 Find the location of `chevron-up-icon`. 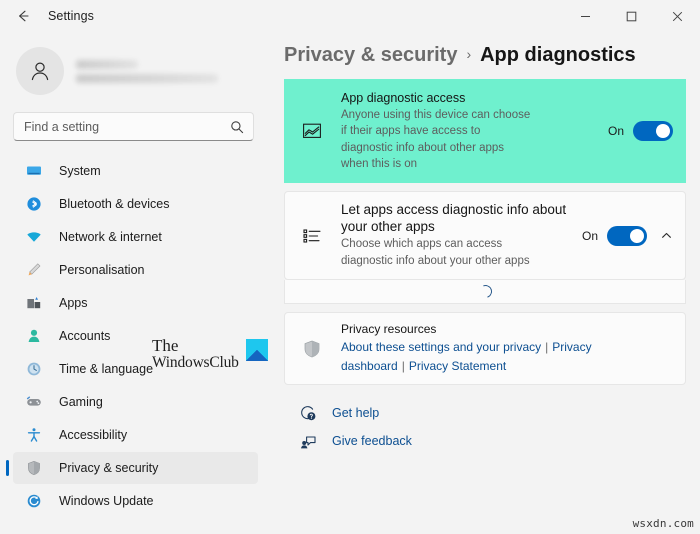

chevron-up-icon is located at coordinates (666, 235).